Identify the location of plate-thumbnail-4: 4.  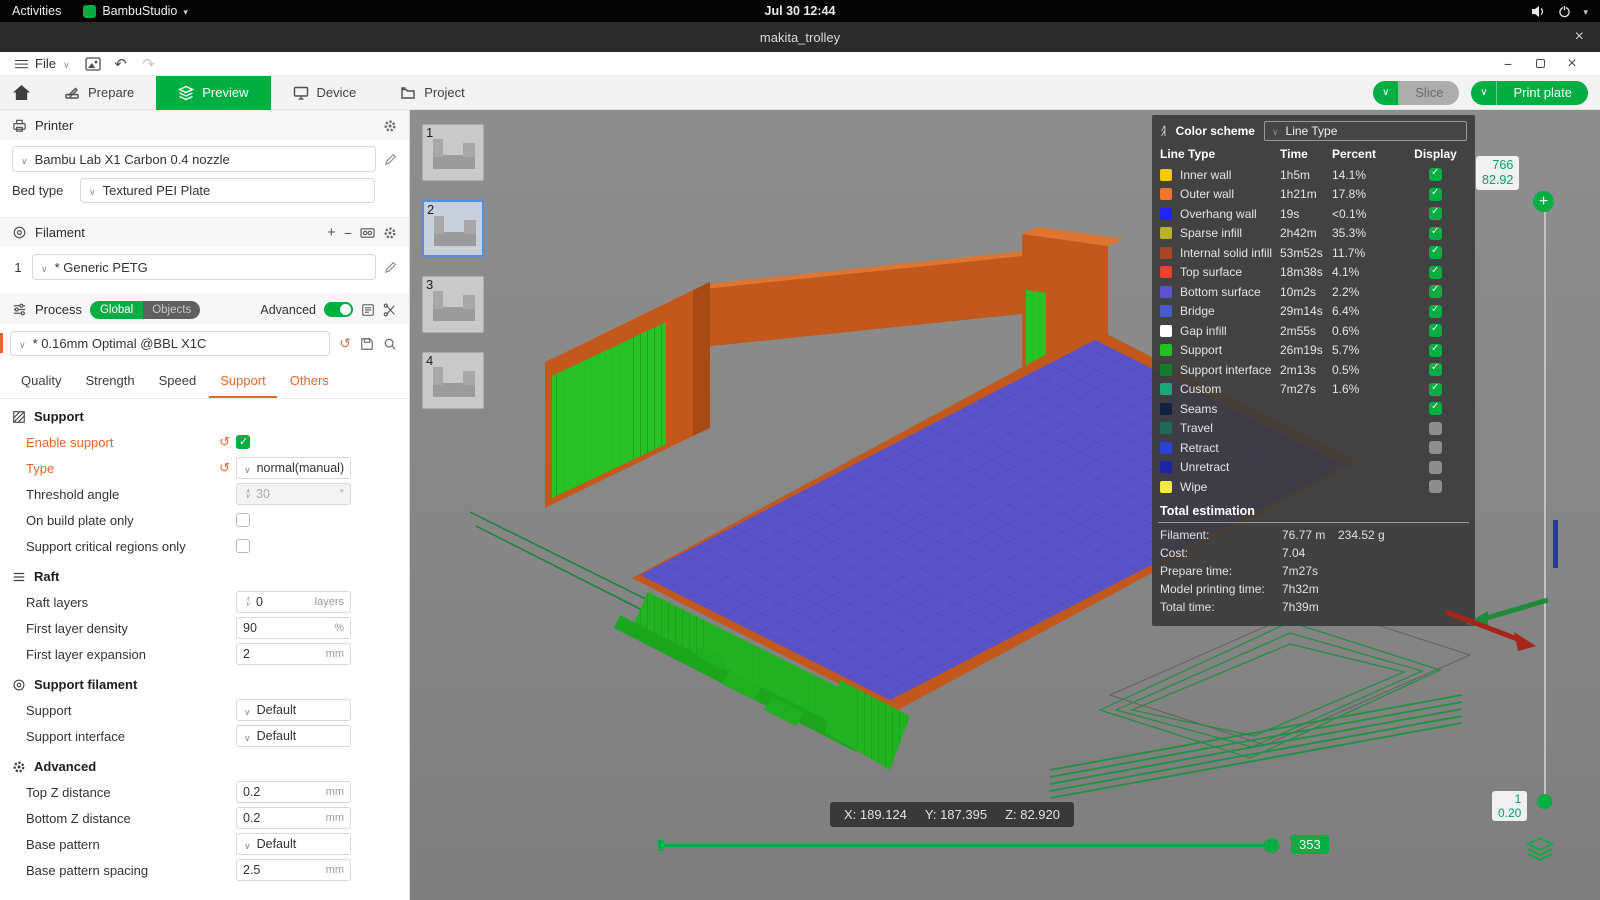
(453, 380).